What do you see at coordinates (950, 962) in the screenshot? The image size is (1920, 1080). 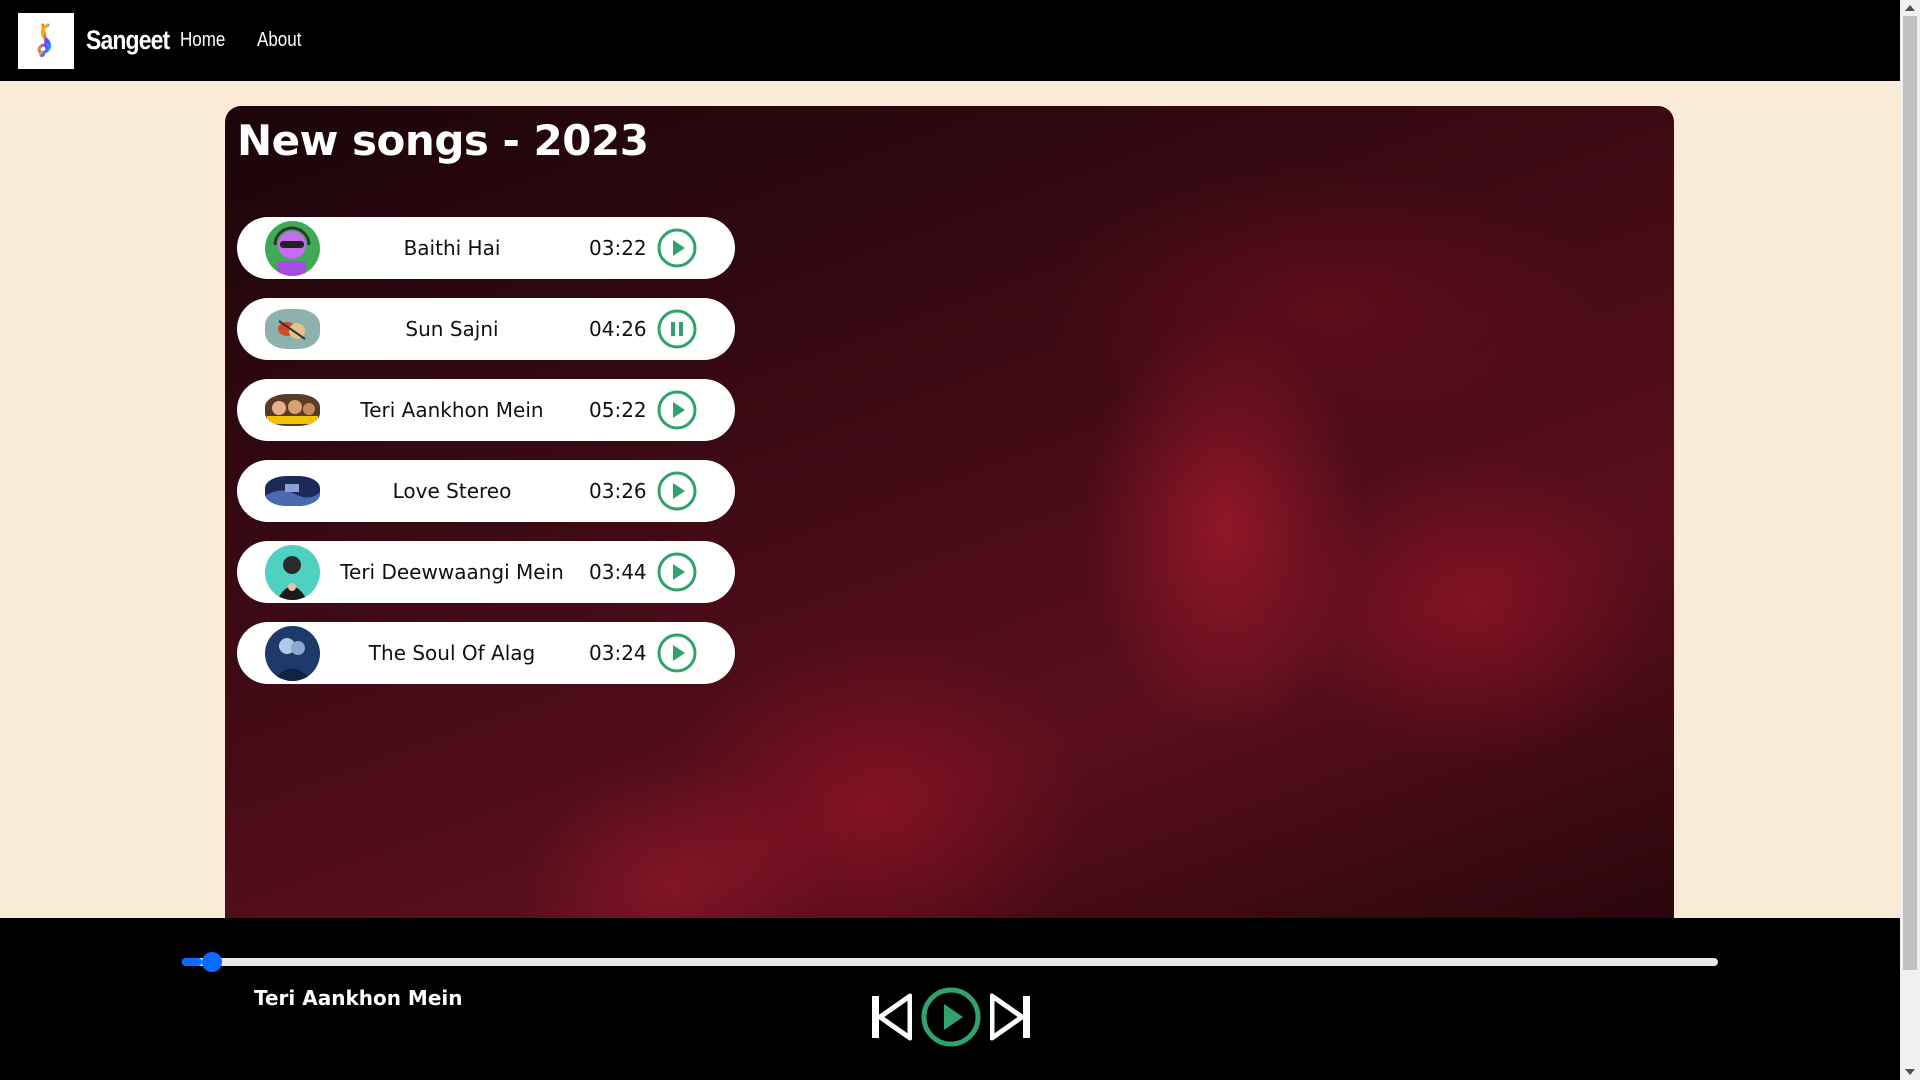 I see `progress-bar` at bounding box center [950, 962].